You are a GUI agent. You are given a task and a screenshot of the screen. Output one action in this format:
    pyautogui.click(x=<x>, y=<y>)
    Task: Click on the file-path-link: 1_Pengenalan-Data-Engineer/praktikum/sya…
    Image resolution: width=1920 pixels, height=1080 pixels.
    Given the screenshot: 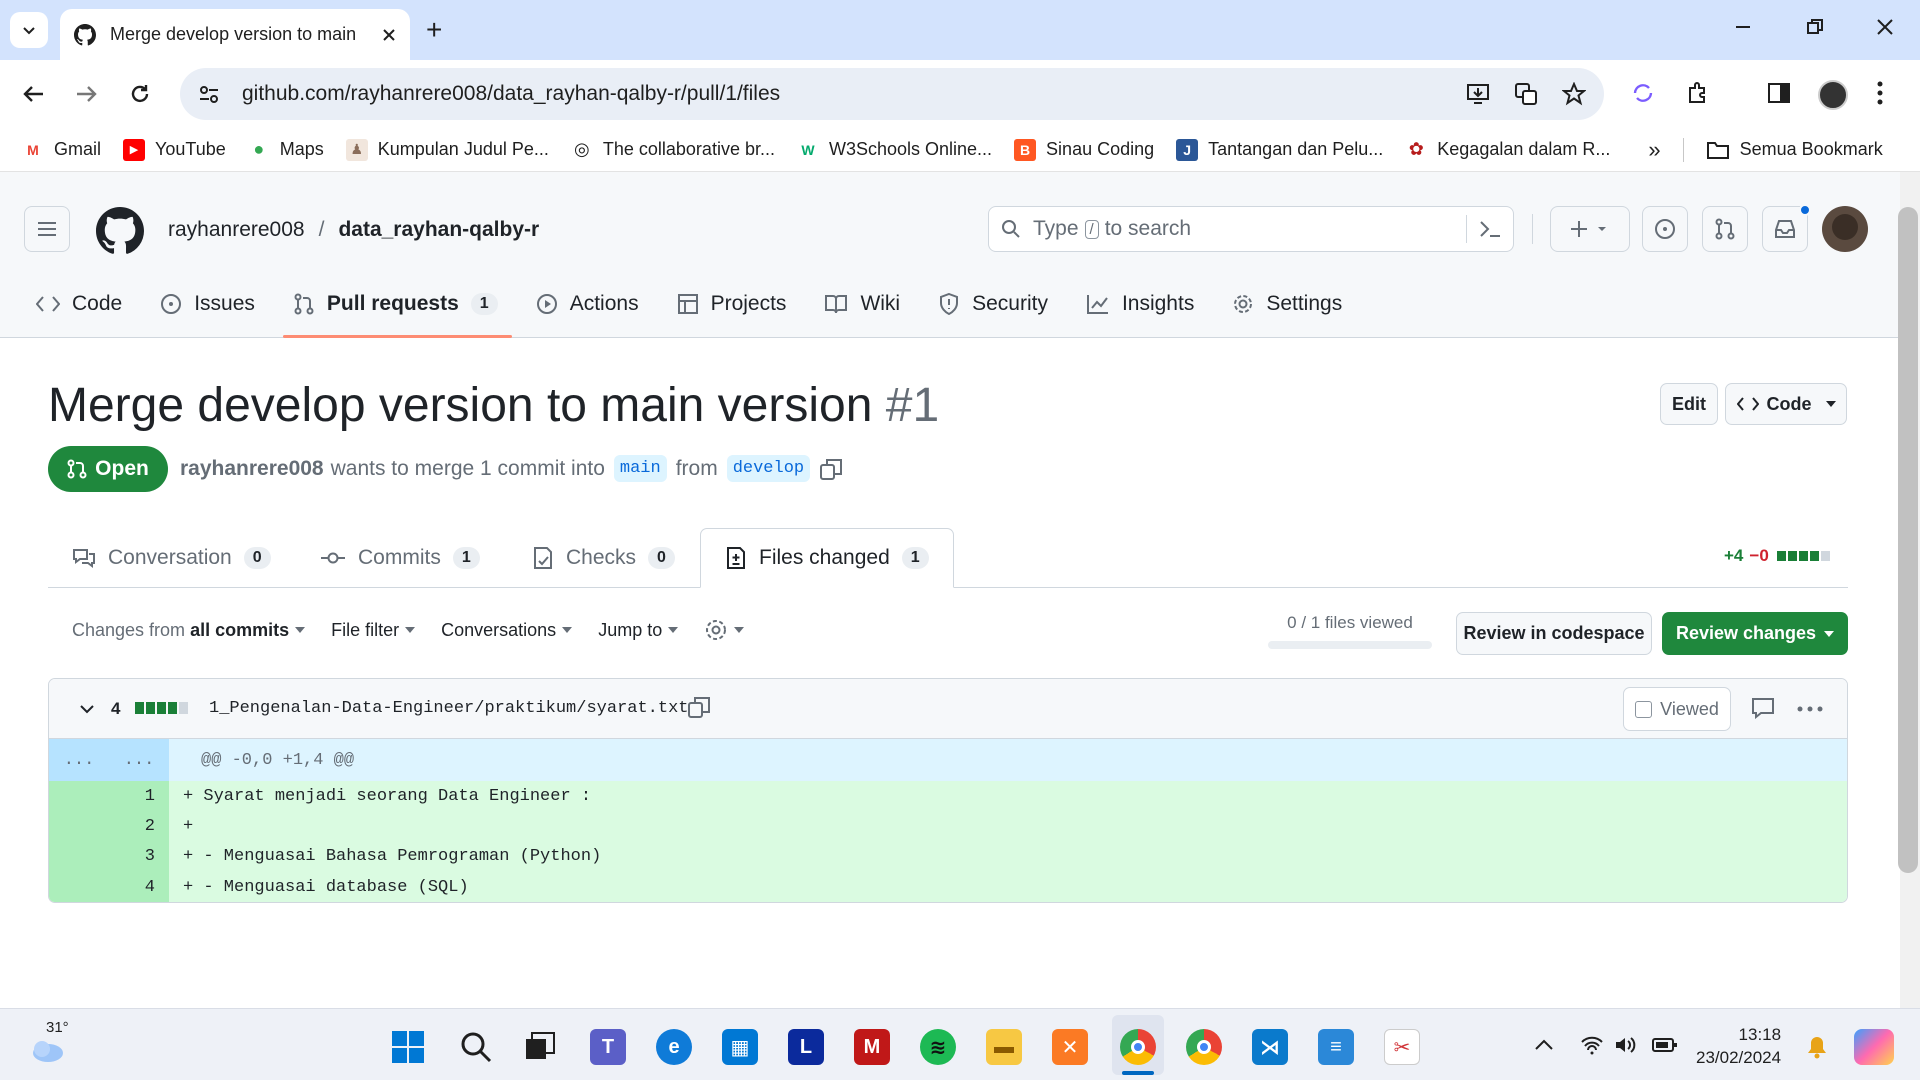 What is the action you would take?
    pyautogui.click(x=448, y=708)
    